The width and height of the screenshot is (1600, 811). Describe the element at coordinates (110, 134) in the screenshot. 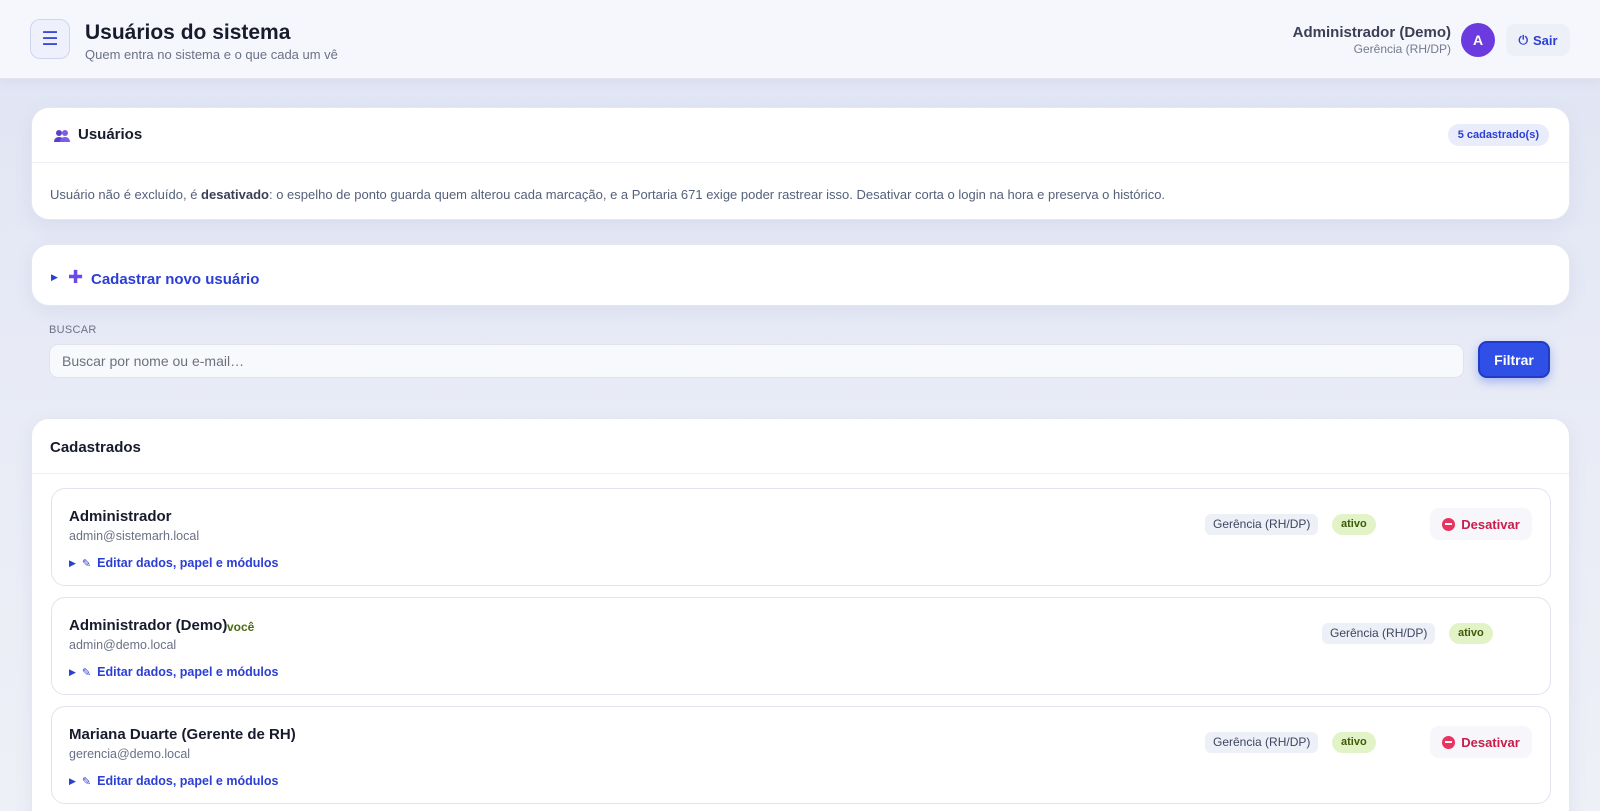

I see `users-card-title: Usuários` at that location.